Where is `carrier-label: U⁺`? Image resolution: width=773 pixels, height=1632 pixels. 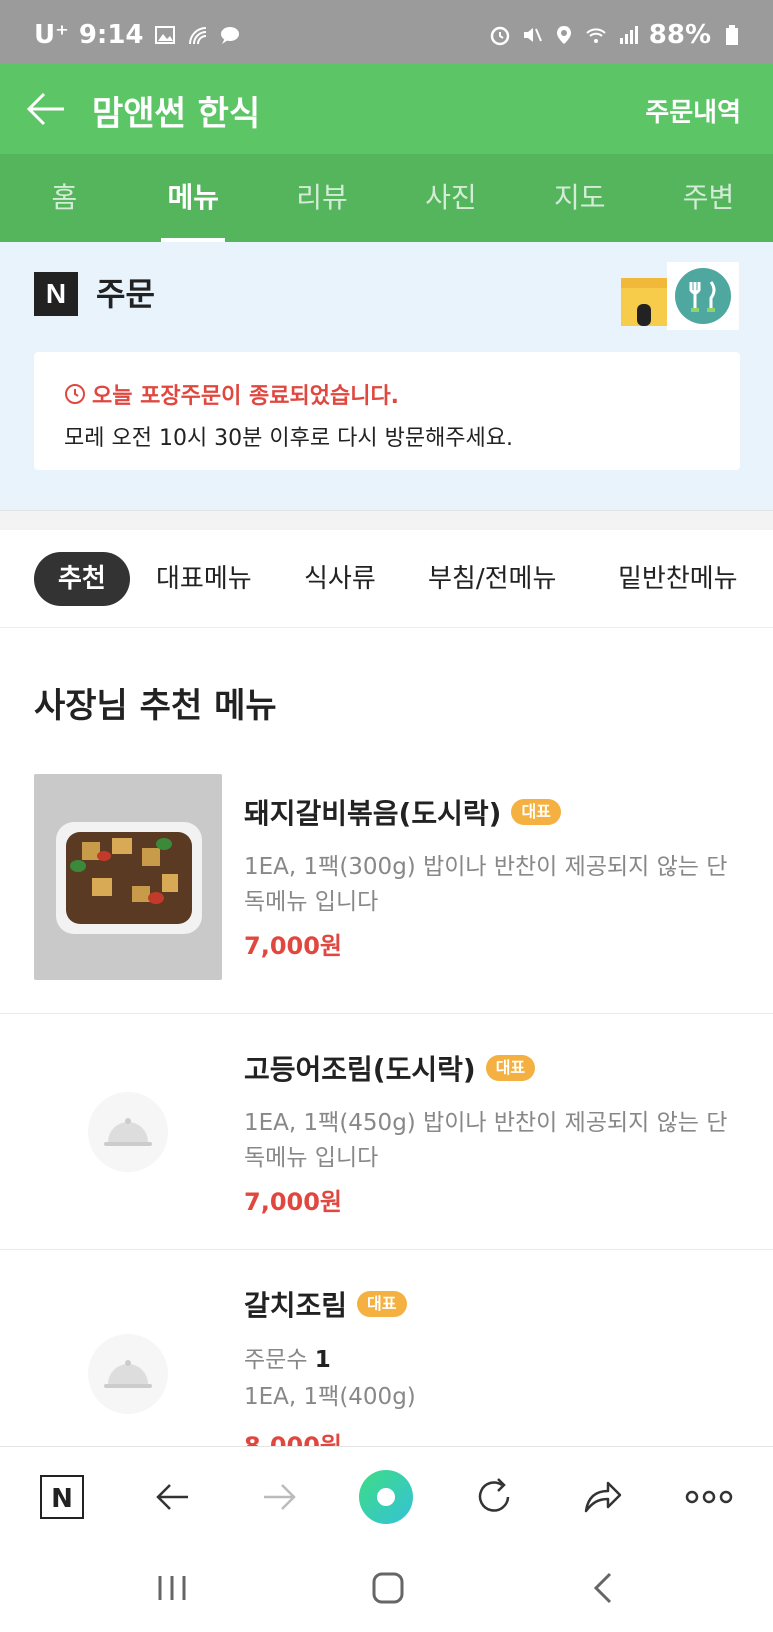
carrier-label: U⁺ is located at coordinates (51, 35).